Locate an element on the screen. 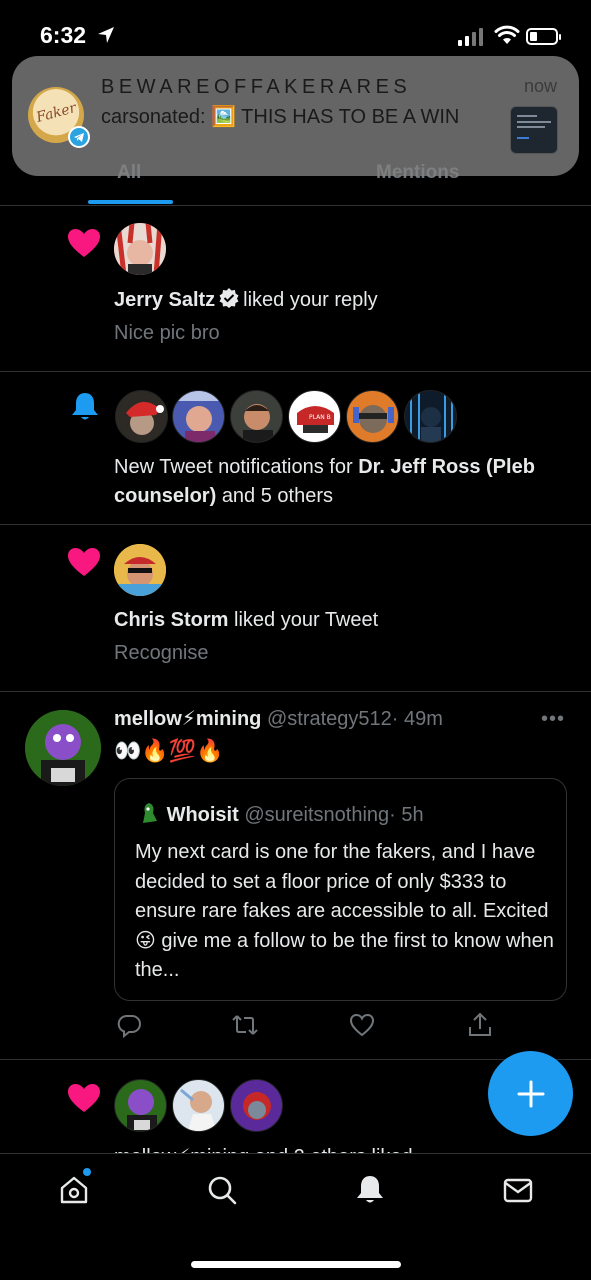  notif-prefix: New Tweet notifications for is located at coordinates (233, 467).